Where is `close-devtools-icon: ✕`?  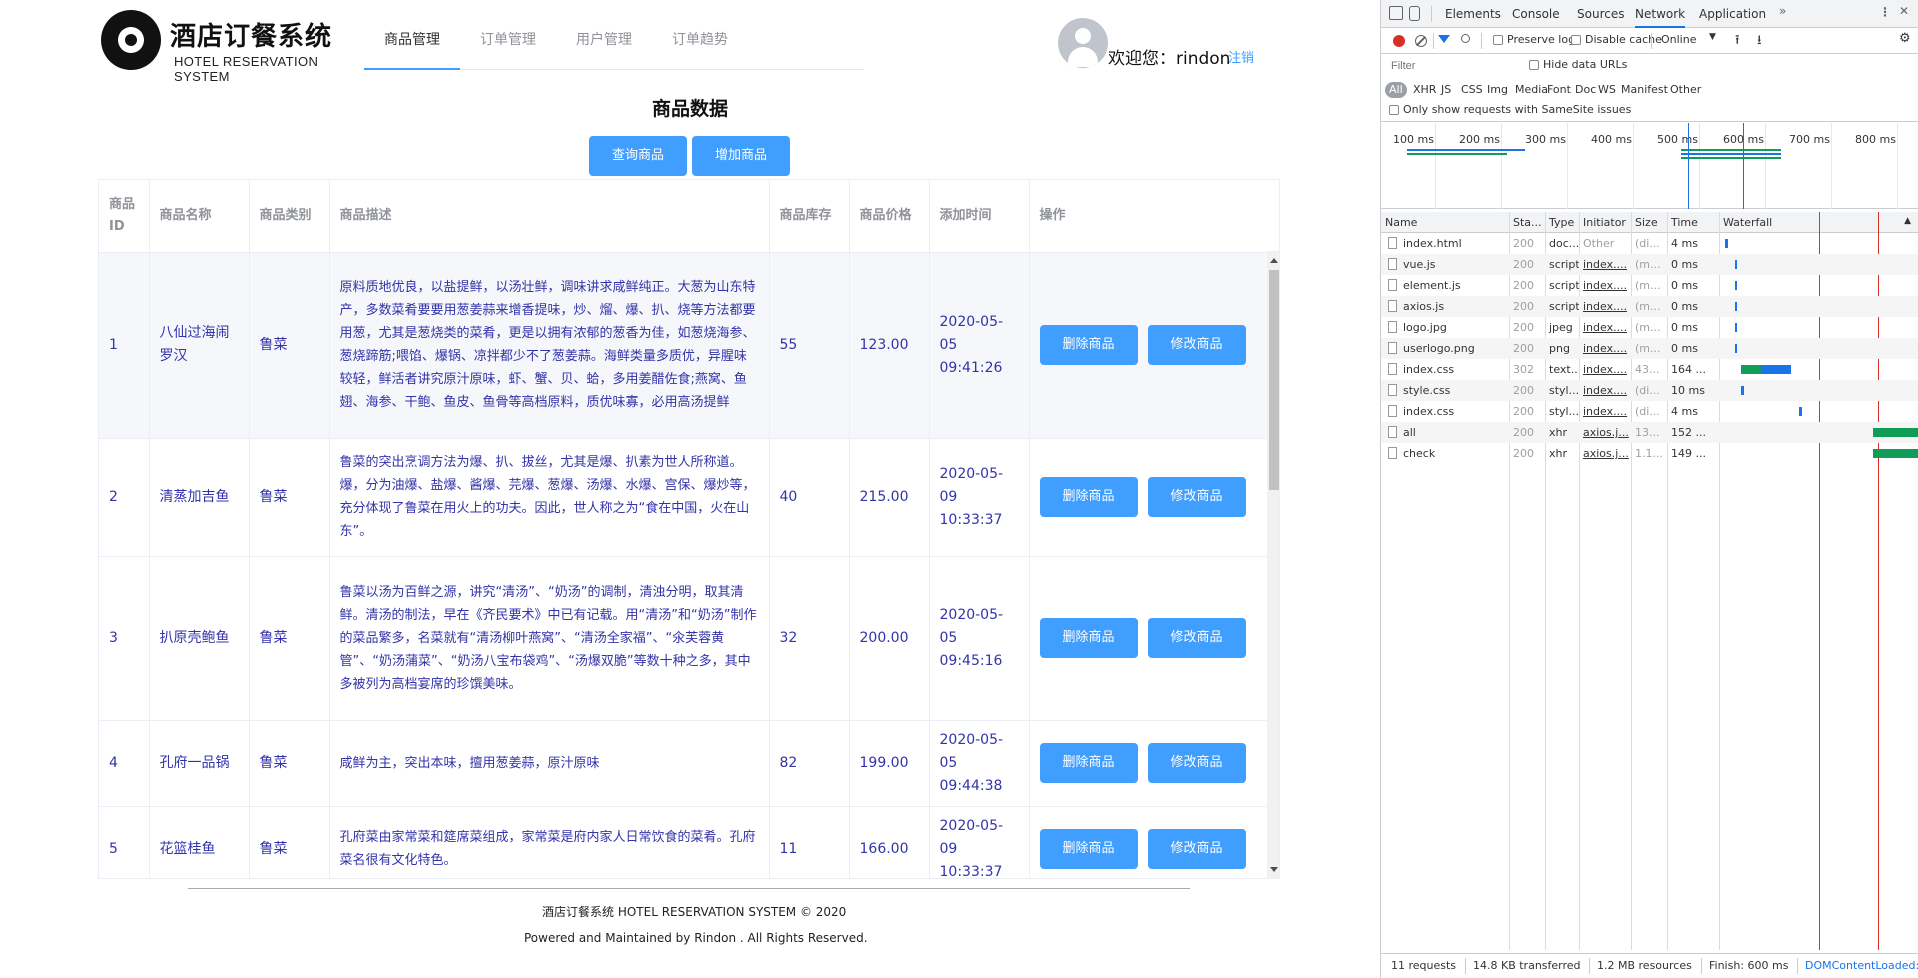
close-devtools-icon: ✕ is located at coordinates (1904, 11).